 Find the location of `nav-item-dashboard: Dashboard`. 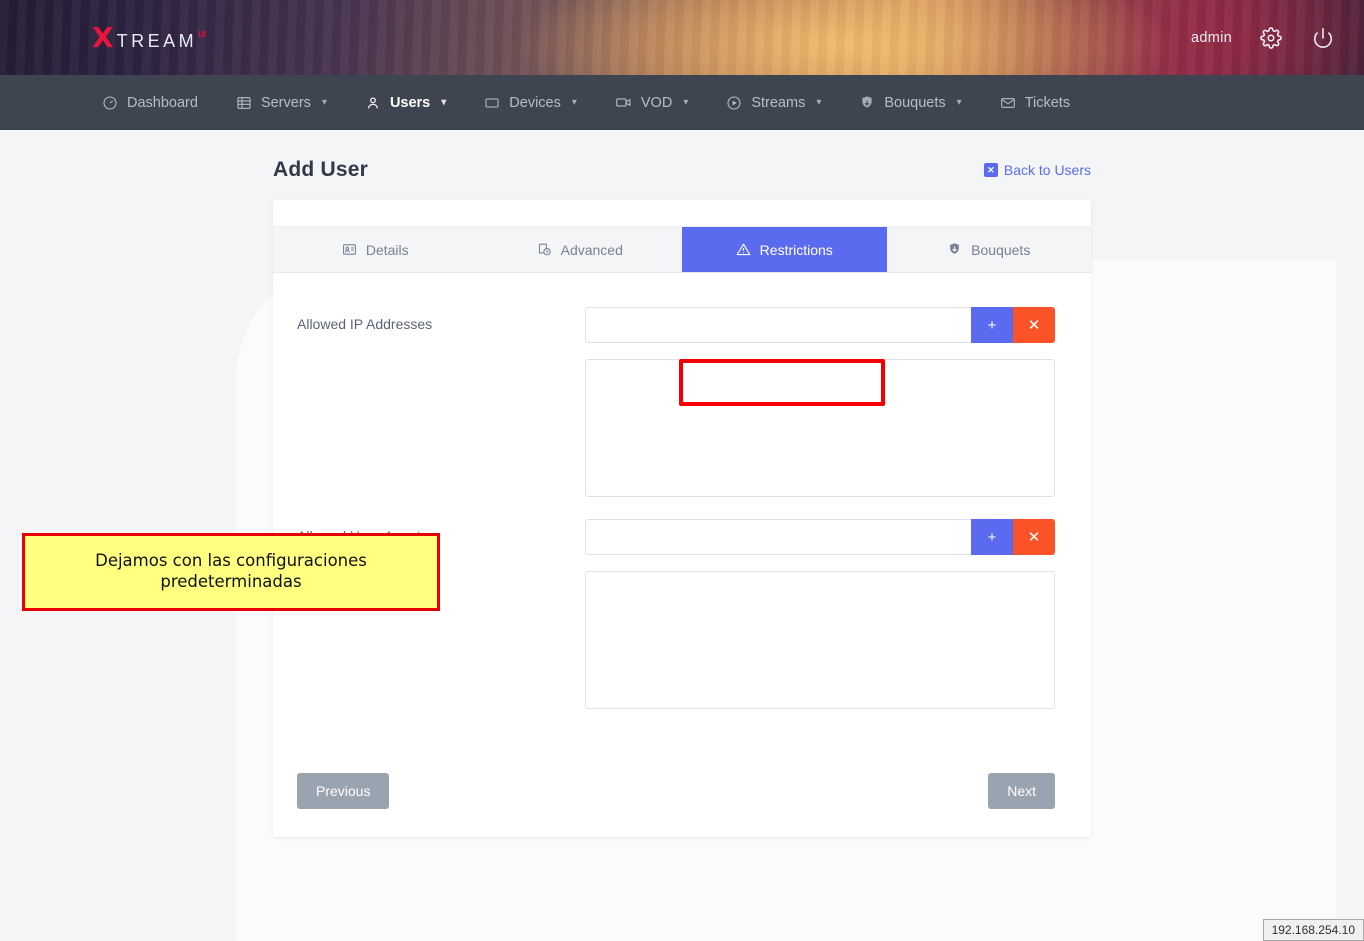

nav-item-dashboard: Dashboard is located at coordinates (150, 102).